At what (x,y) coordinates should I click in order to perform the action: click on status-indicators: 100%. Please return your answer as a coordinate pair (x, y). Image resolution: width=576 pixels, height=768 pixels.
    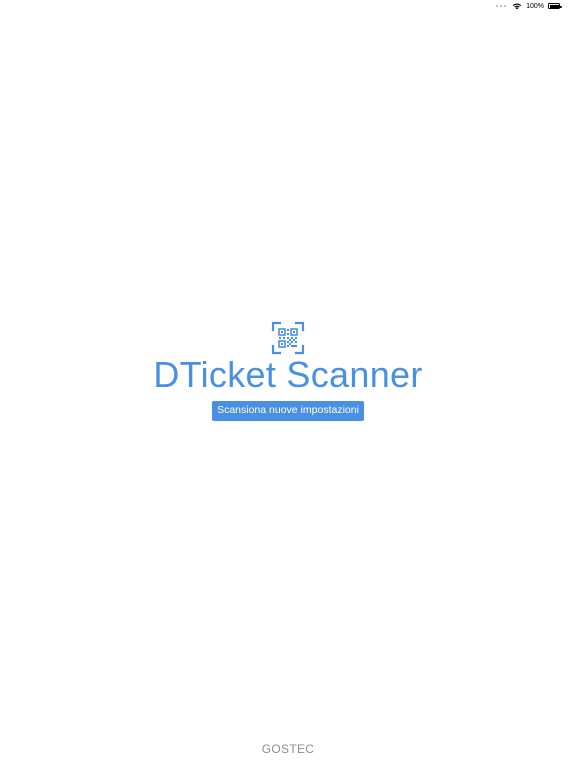
    Looking at the image, I should click on (529, 6).